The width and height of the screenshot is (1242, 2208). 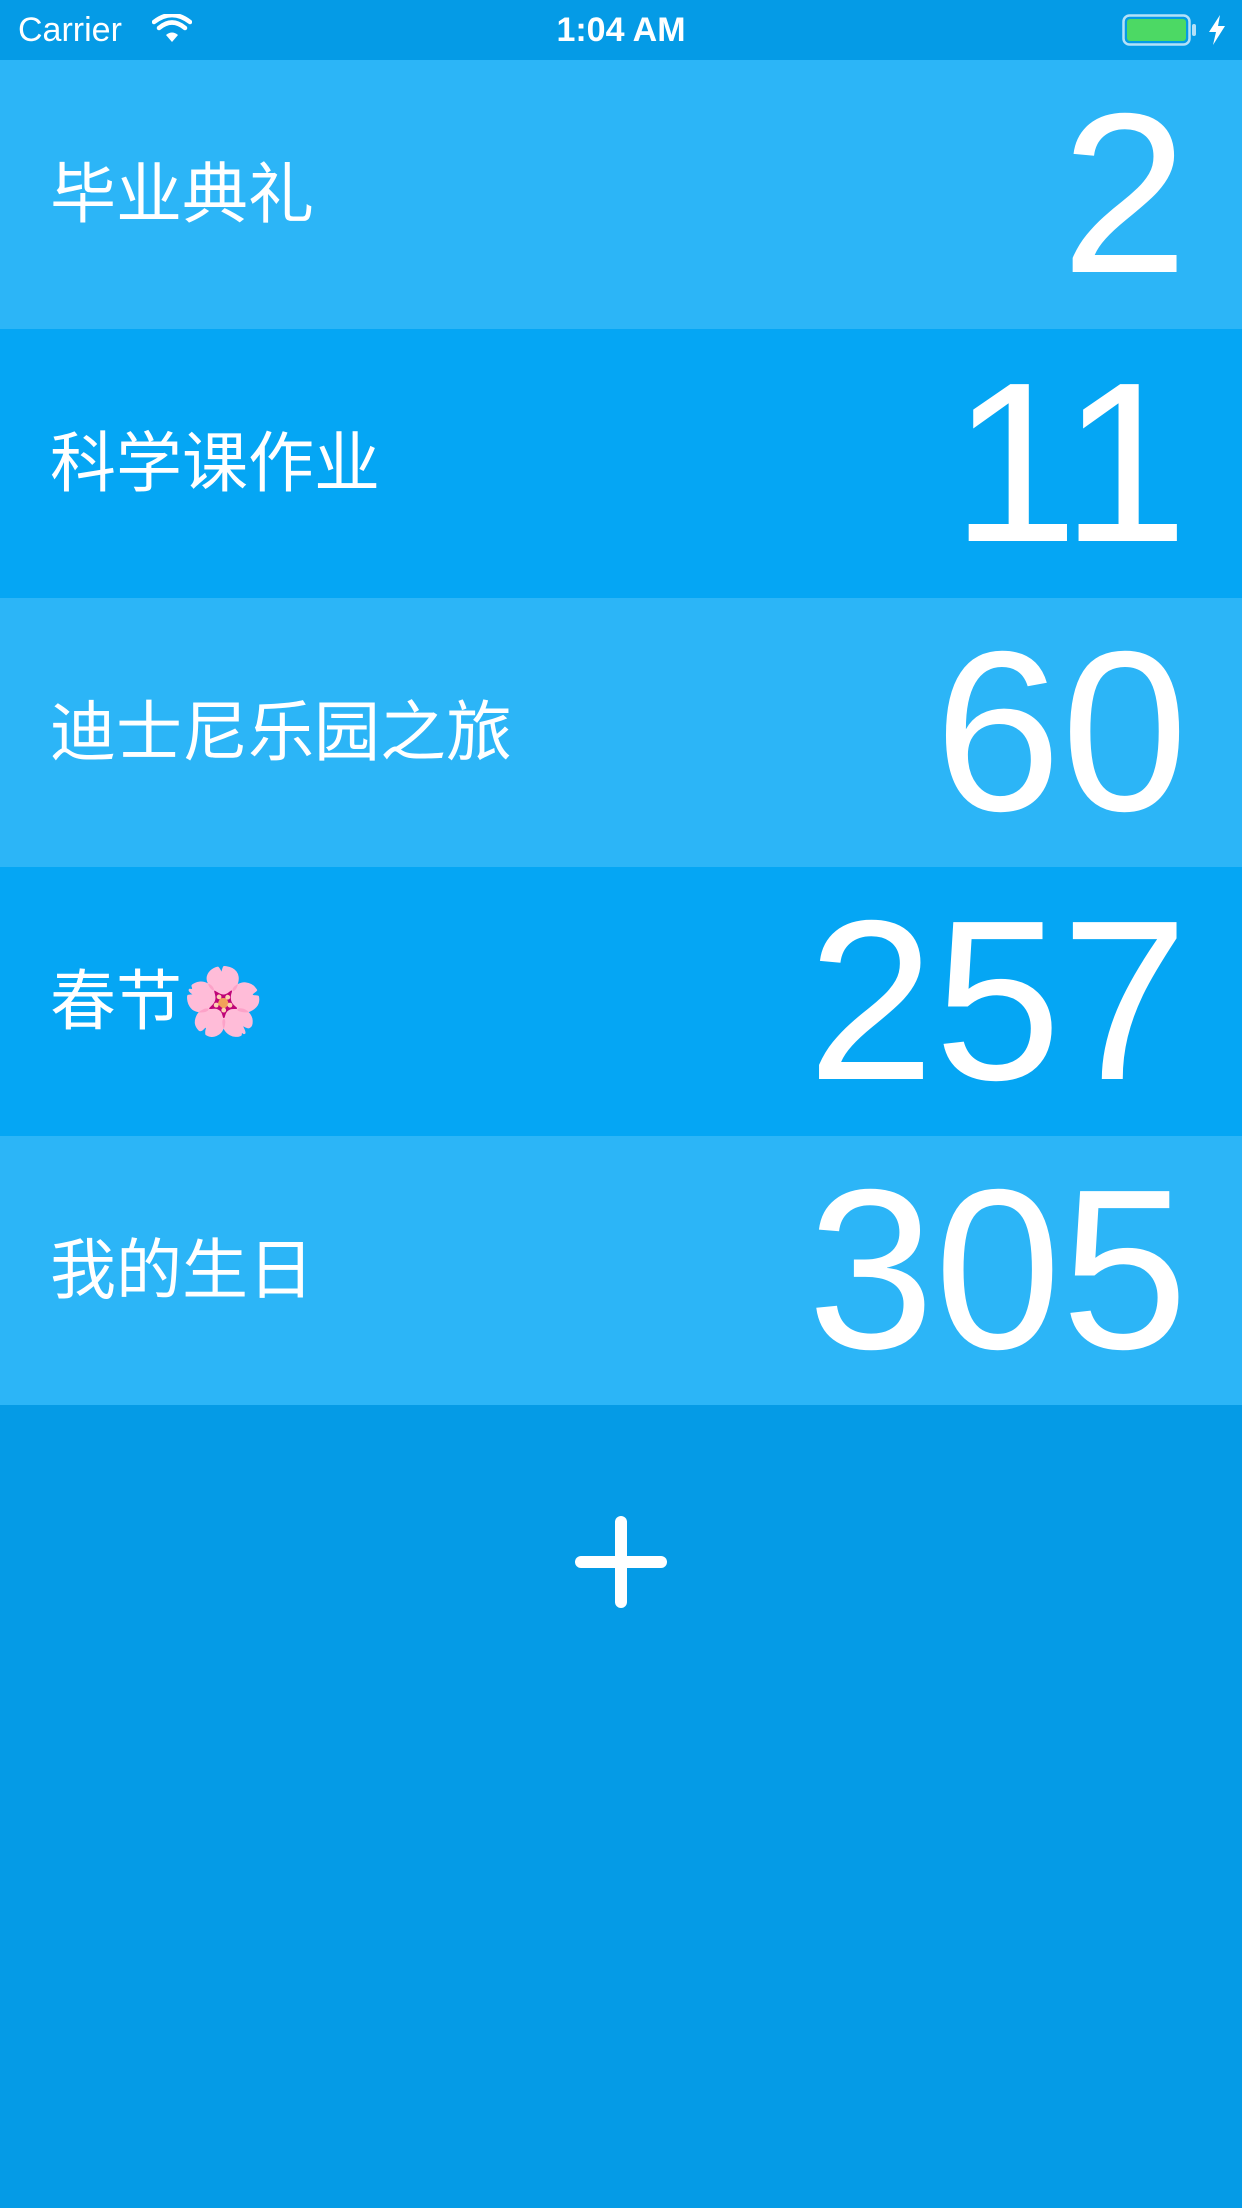 What do you see at coordinates (621, 194) in the screenshot?
I see `event-row-graduation: 毕业典礼 2` at bounding box center [621, 194].